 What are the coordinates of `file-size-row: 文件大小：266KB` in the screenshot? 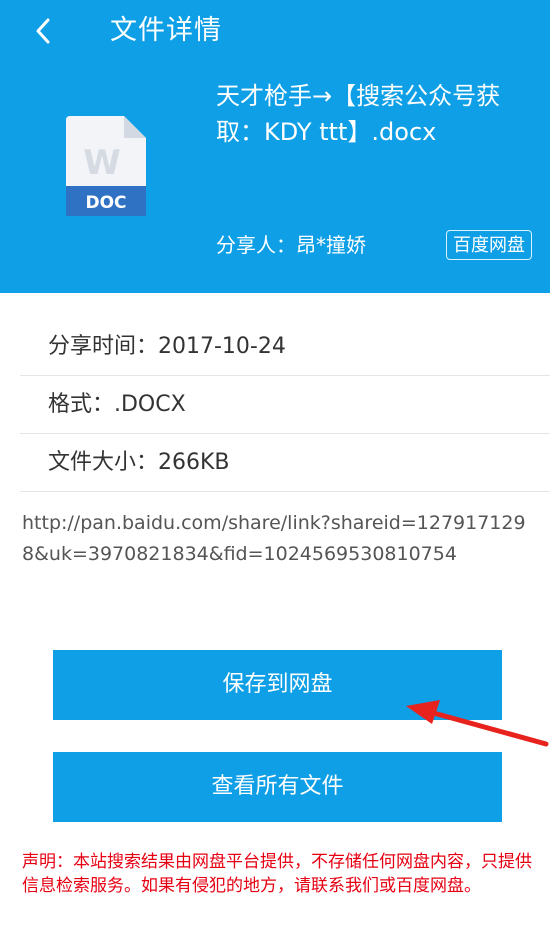 It's located at (285, 463).